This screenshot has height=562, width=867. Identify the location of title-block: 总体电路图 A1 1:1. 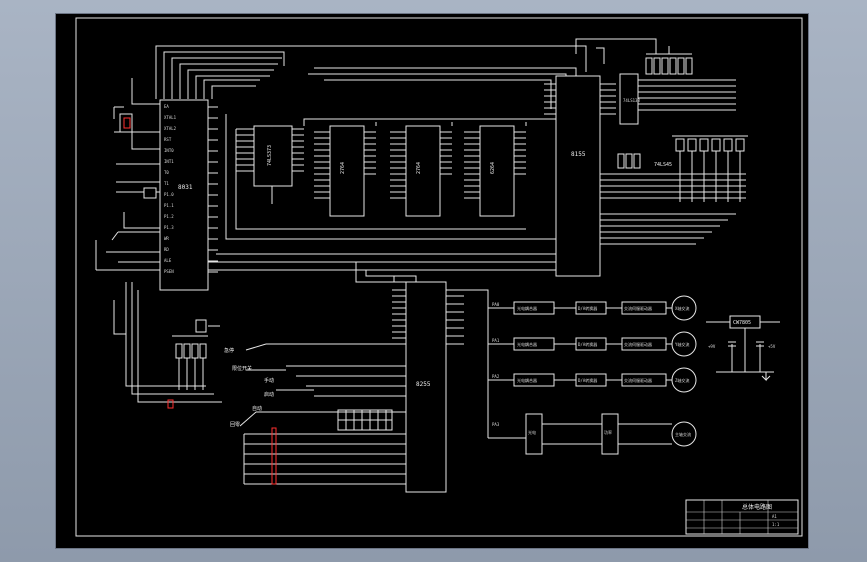
(742, 517).